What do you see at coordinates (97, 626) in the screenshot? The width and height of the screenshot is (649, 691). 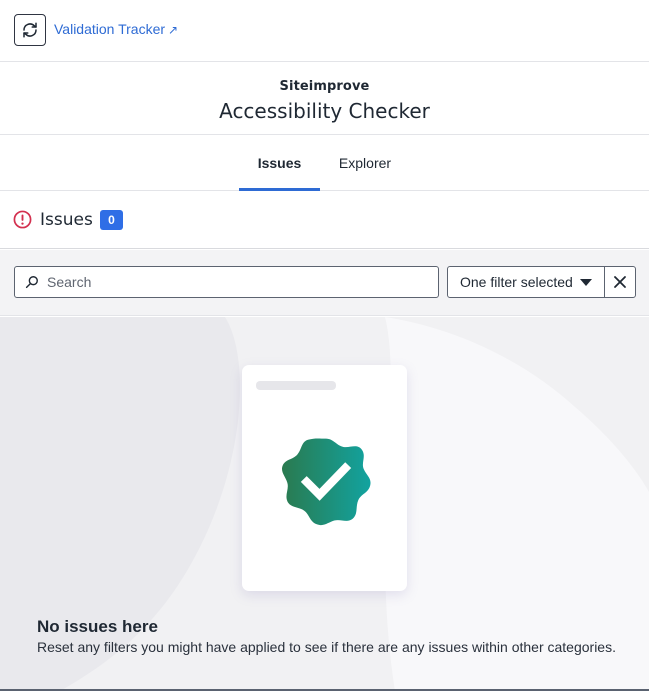 I see `empty-state-title: No issues here` at bounding box center [97, 626].